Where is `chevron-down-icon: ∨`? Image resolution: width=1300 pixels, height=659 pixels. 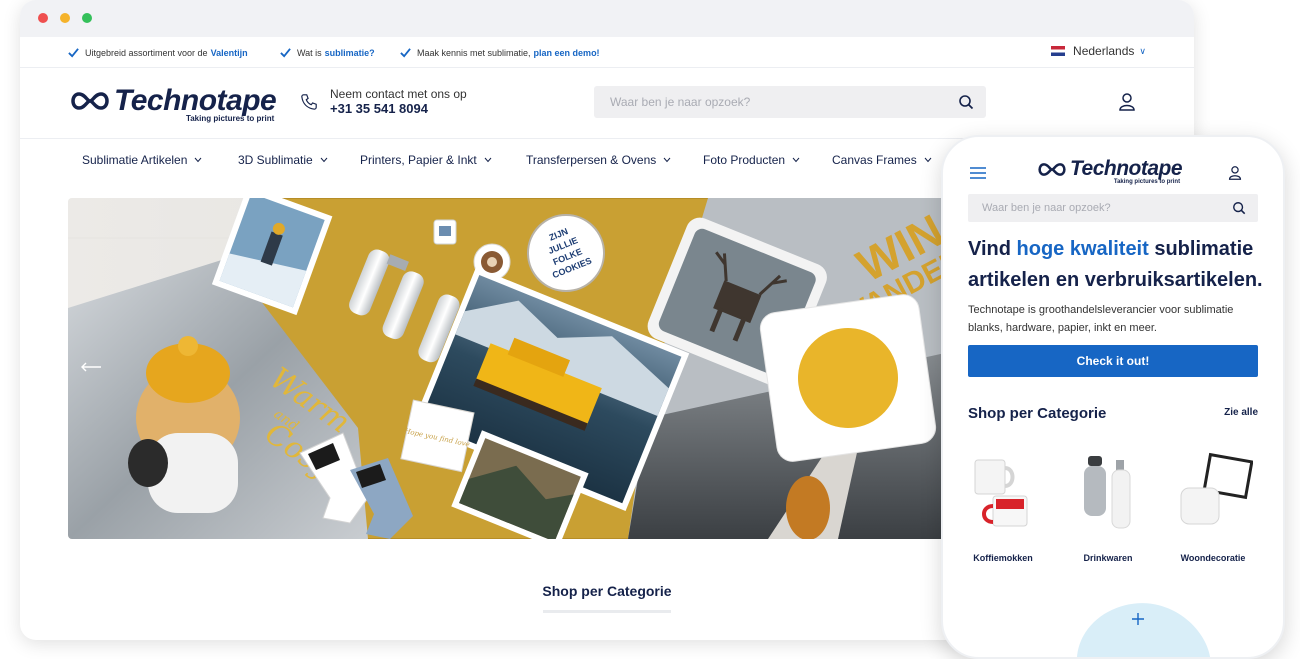
chevron-down-icon: ∨ is located at coordinates (1142, 50).